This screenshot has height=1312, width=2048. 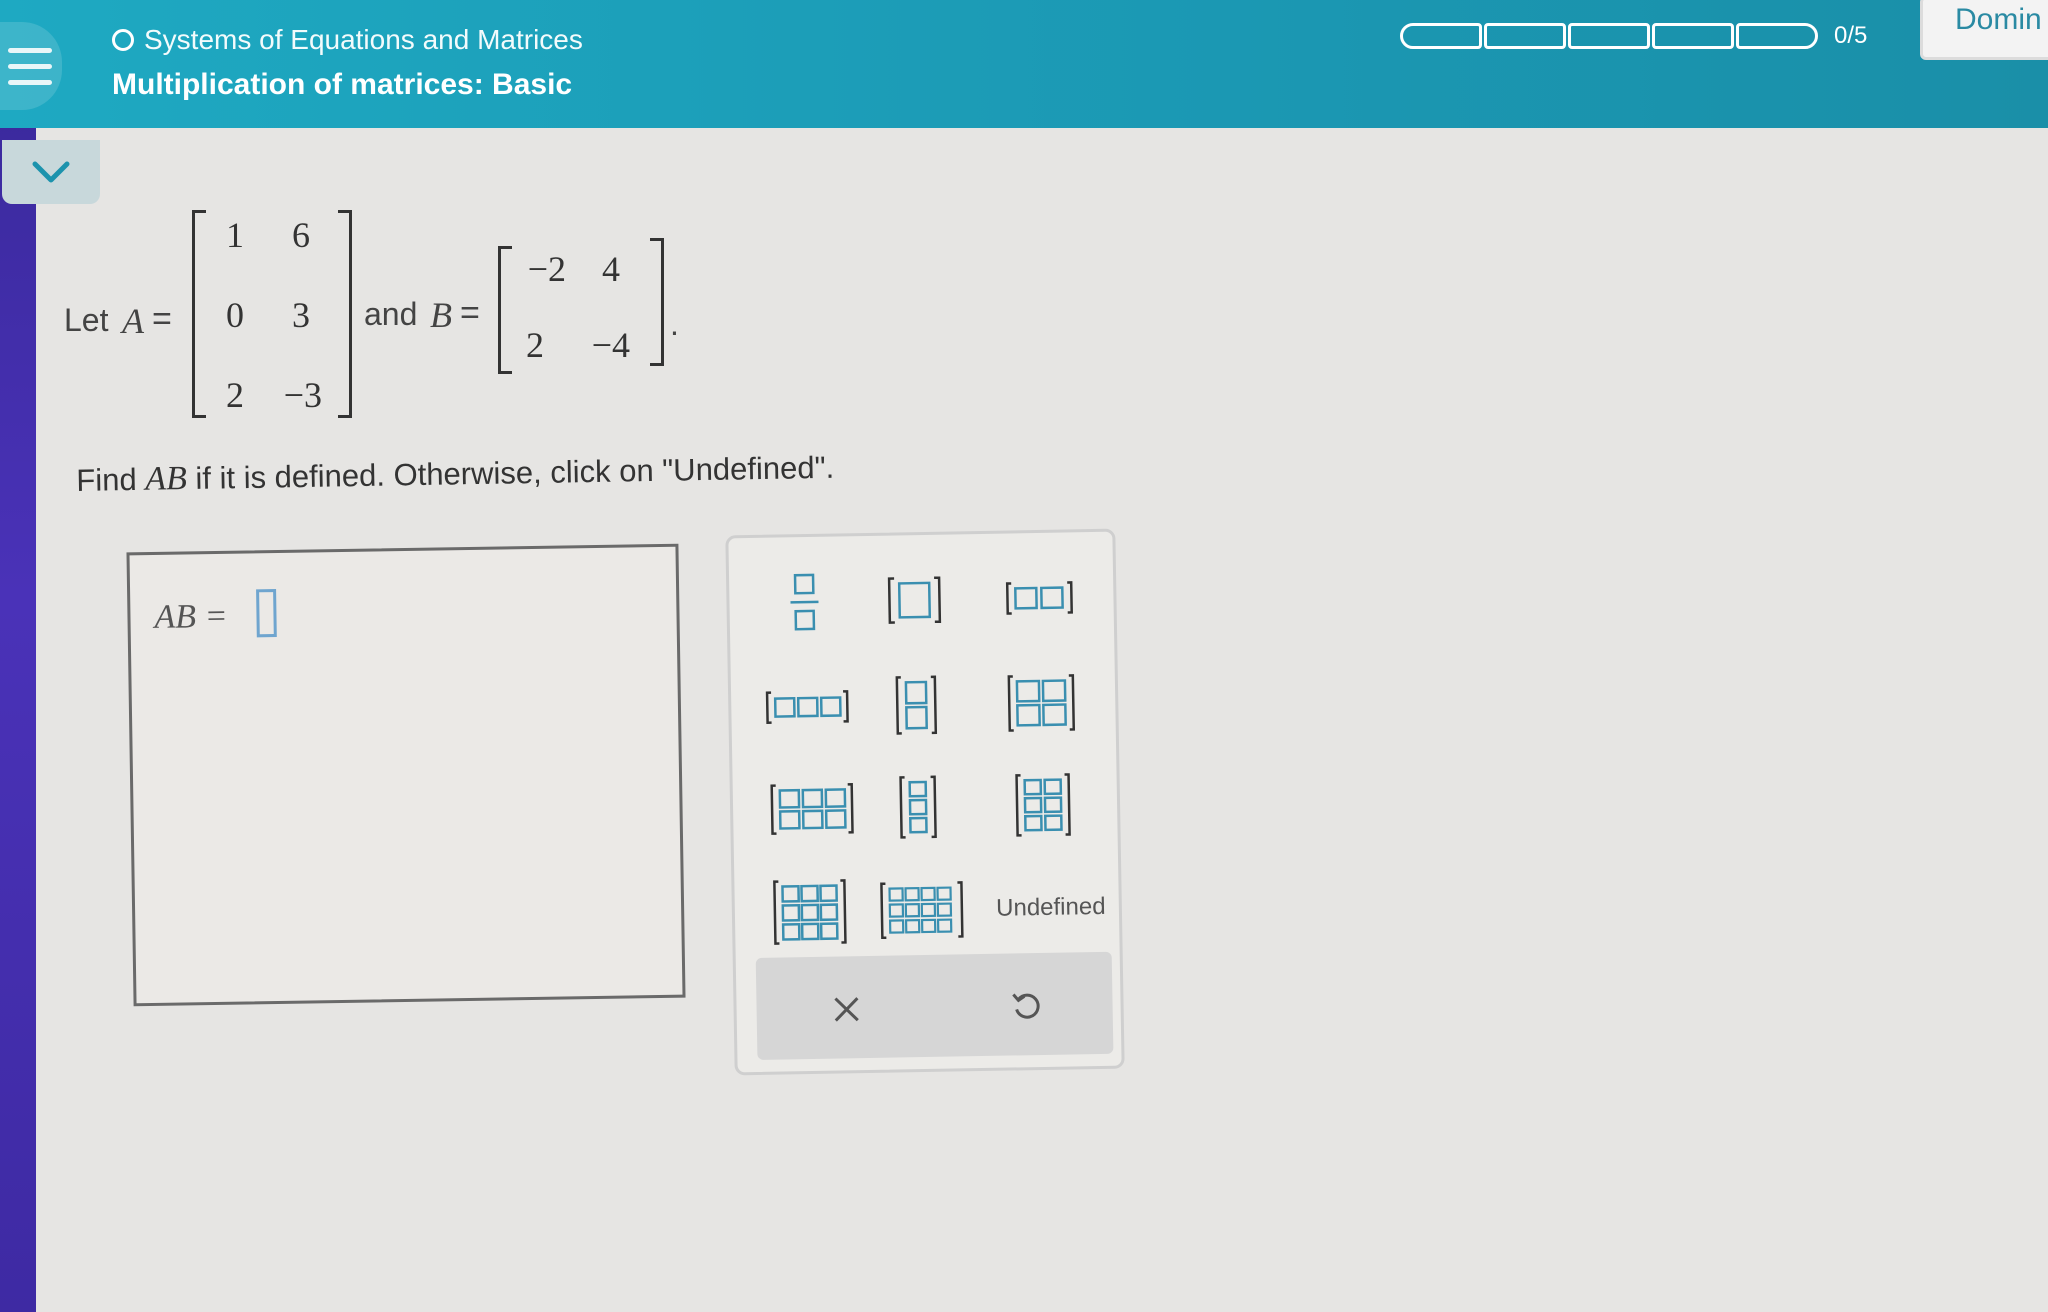 What do you see at coordinates (1050, 908) in the screenshot?
I see `undefined-button: Undefined` at bounding box center [1050, 908].